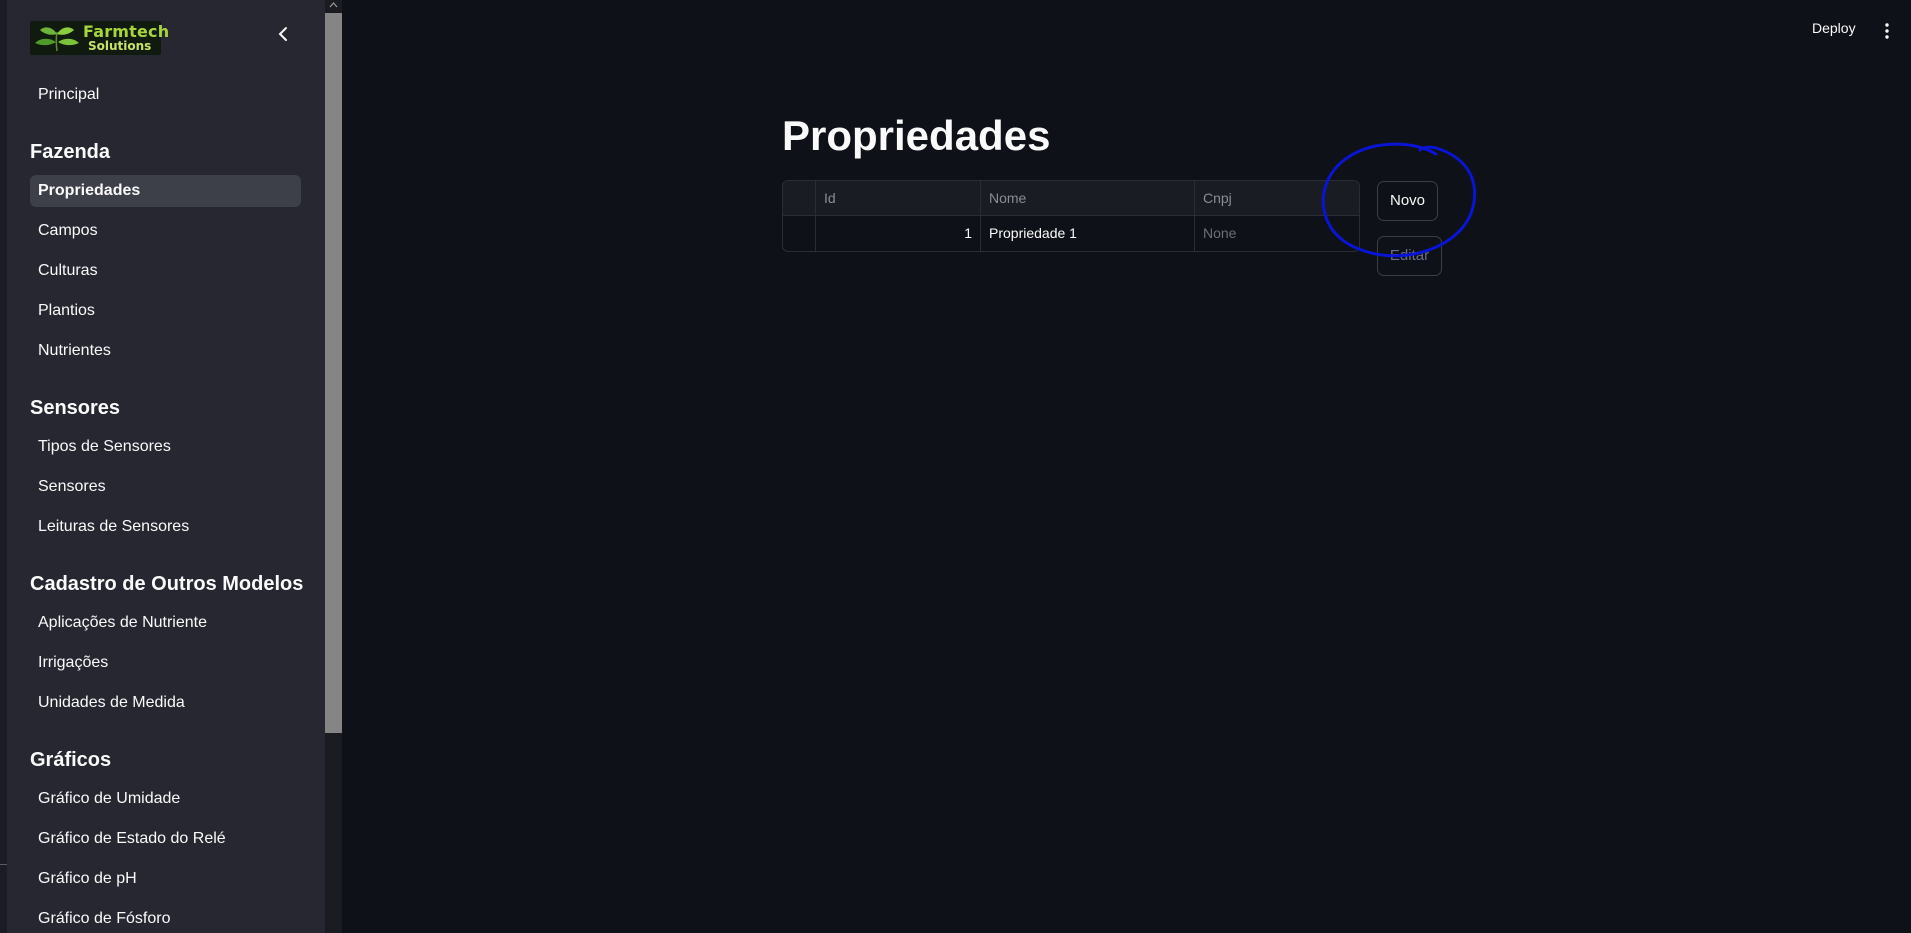 This screenshot has height=933, width=1911. I want to click on sidebar-item-irrigacoes: Irrigações, so click(165, 663).